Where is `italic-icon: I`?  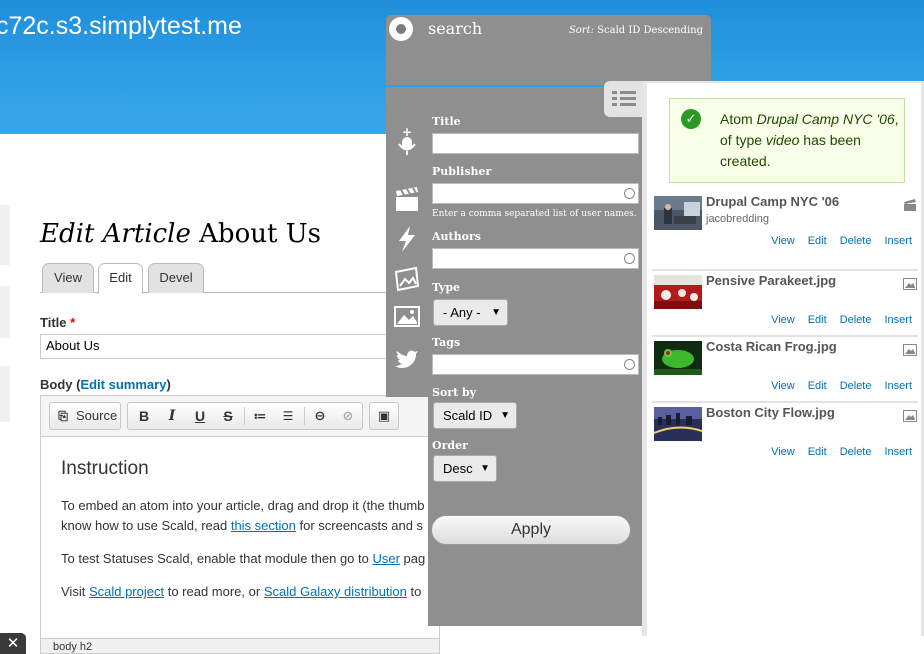
italic-icon: I is located at coordinates (172, 416).